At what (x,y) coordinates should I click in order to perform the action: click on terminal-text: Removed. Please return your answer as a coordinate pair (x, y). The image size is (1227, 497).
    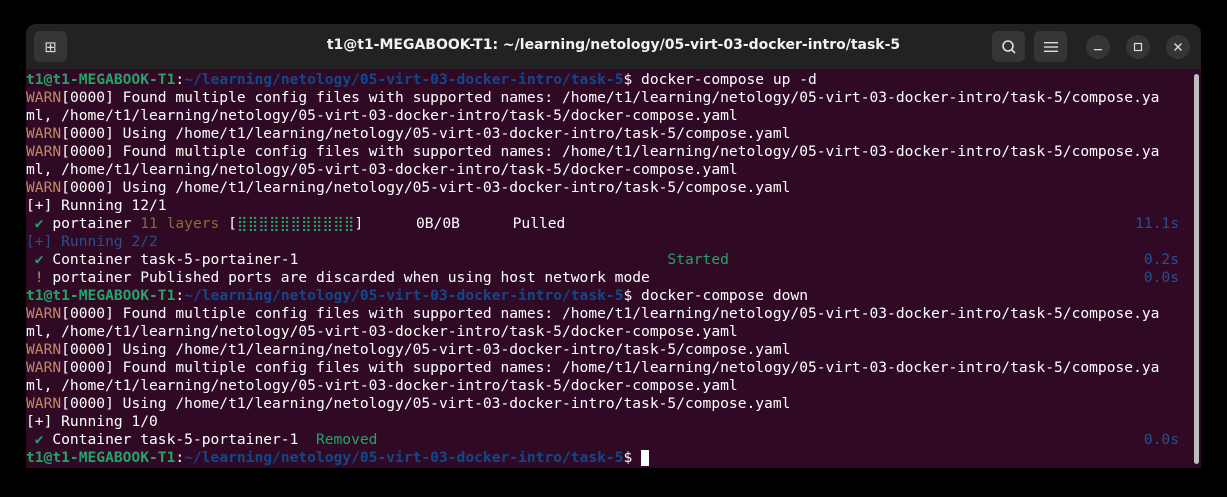
    Looking at the image, I should click on (346, 439).